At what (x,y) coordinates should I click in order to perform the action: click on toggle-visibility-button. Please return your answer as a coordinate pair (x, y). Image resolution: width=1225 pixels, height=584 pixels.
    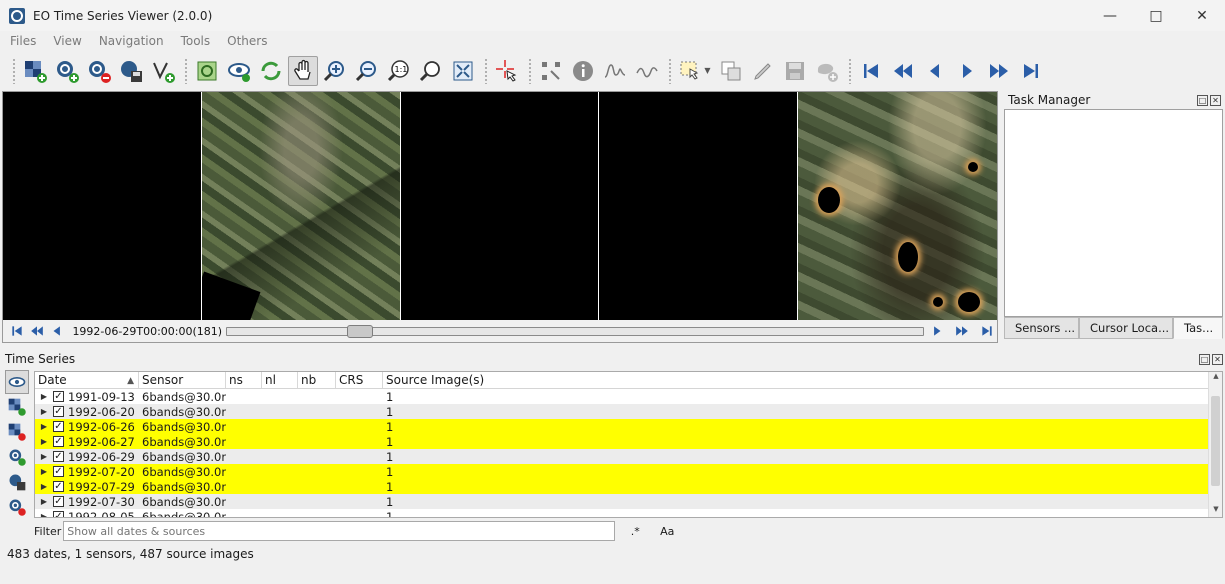
    Looking at the image, I should click on (17, 382).